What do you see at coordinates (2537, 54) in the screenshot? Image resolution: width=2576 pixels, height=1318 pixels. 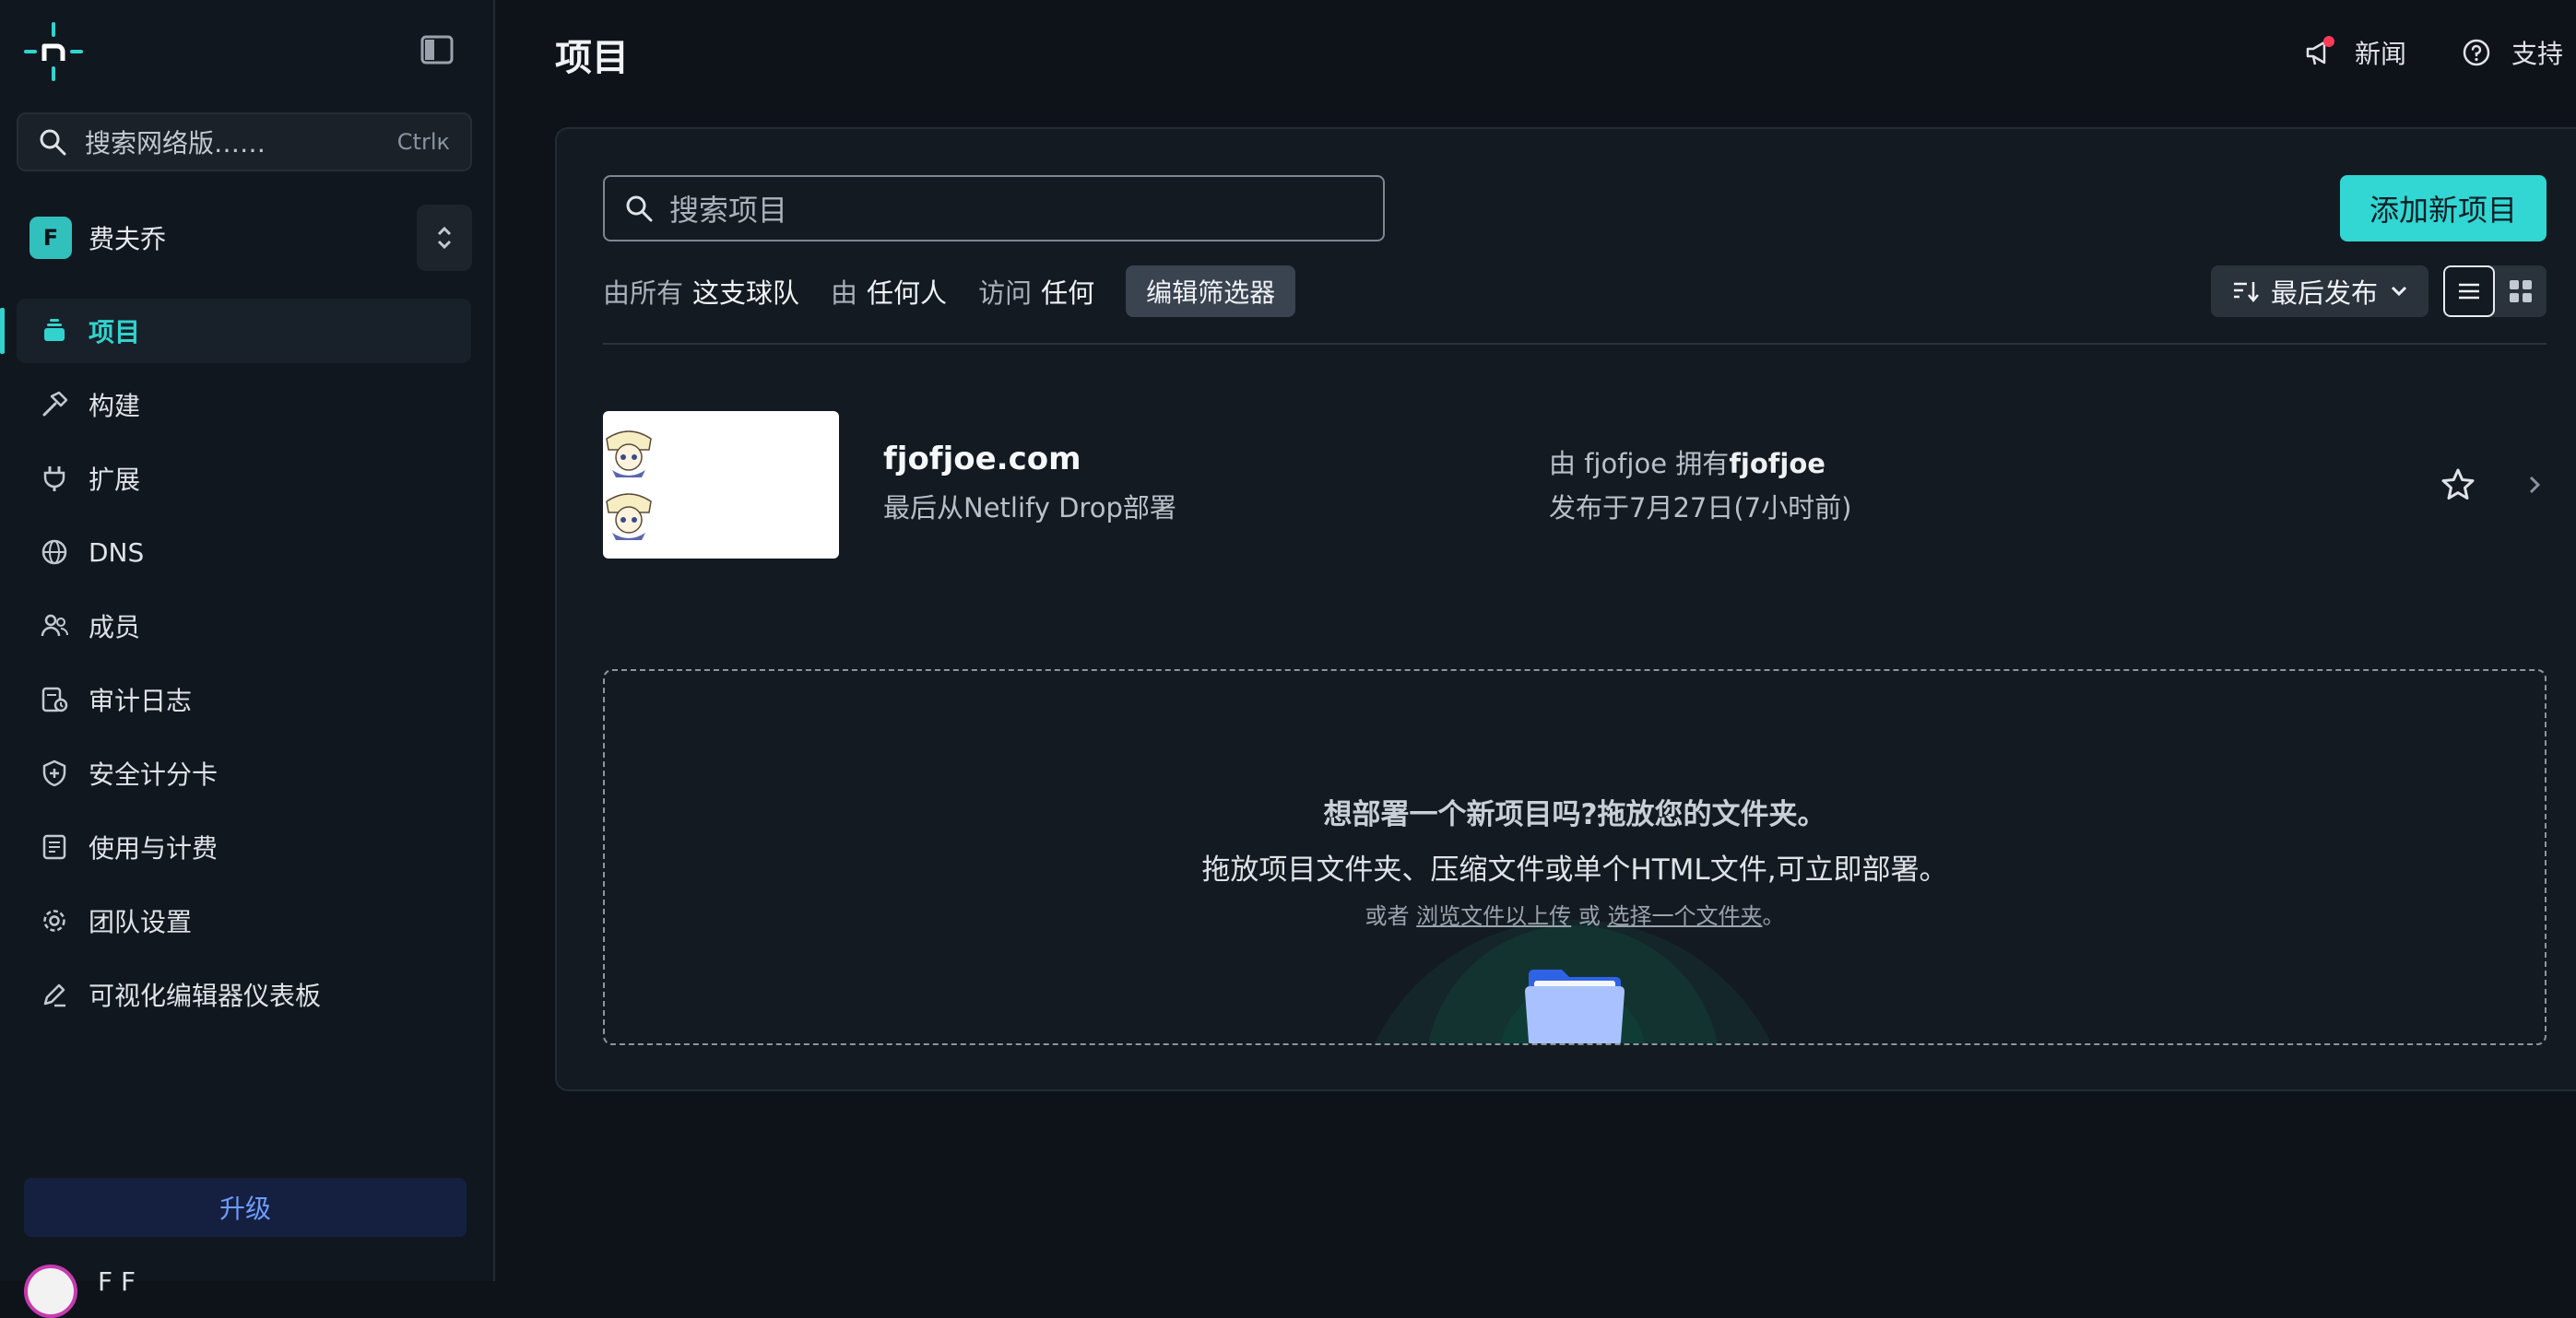 I see `support-label: 支持` at bounding box center [2537, 54].